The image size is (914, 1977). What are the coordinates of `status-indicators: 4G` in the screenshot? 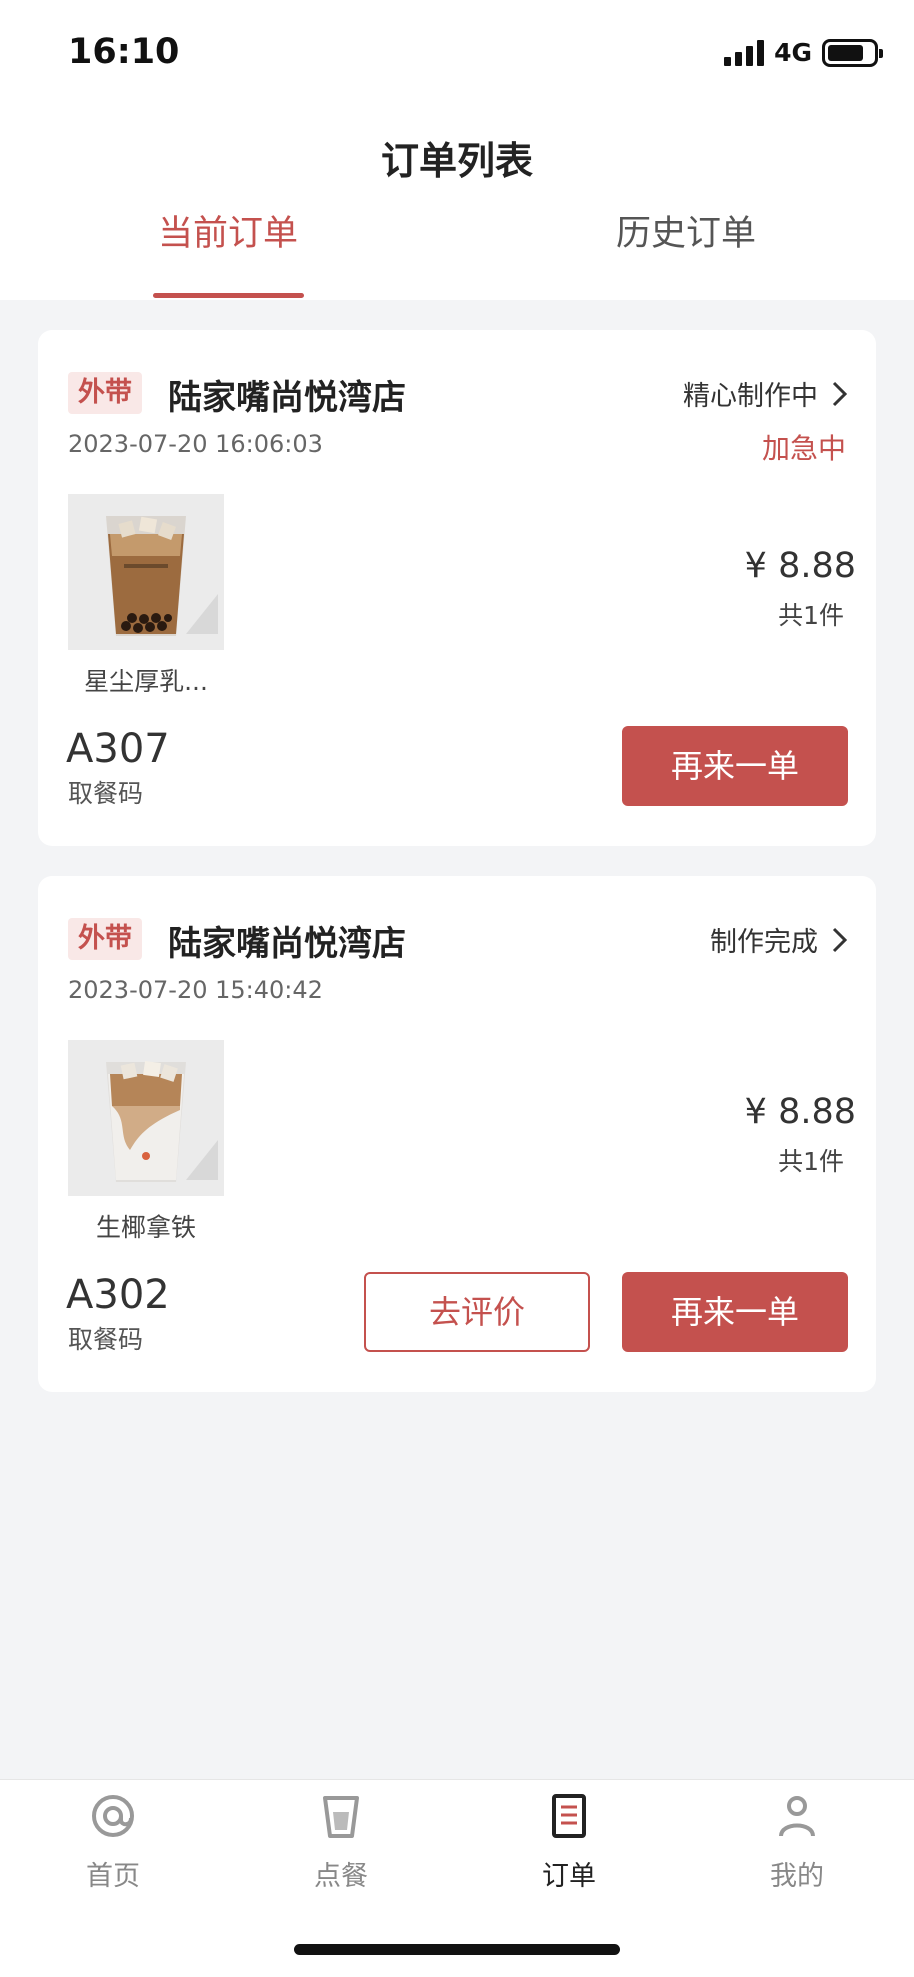 It's located at (803, 52).